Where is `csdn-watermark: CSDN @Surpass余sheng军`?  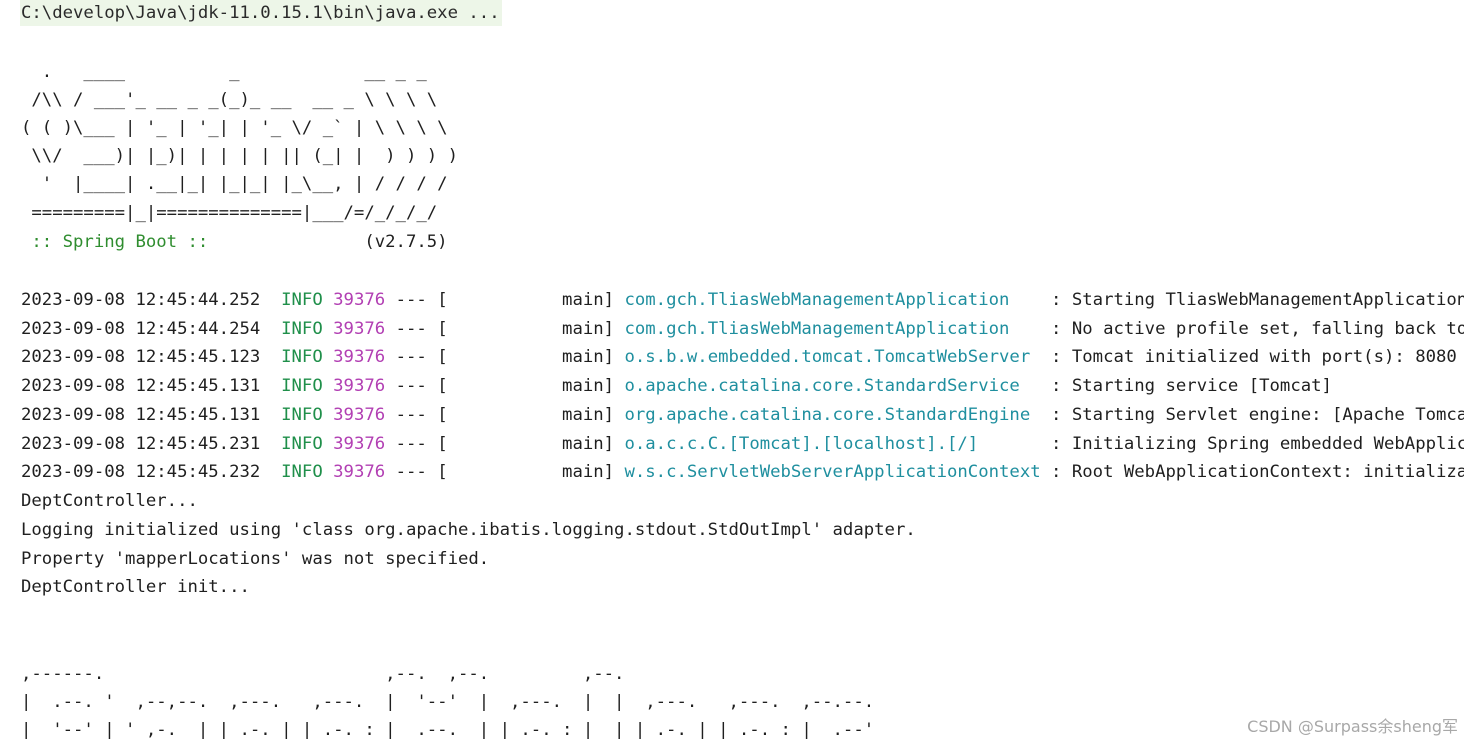
csdn-watermark: CSDN @Surpass余sheng军 is located at coordinates (1352, 726).